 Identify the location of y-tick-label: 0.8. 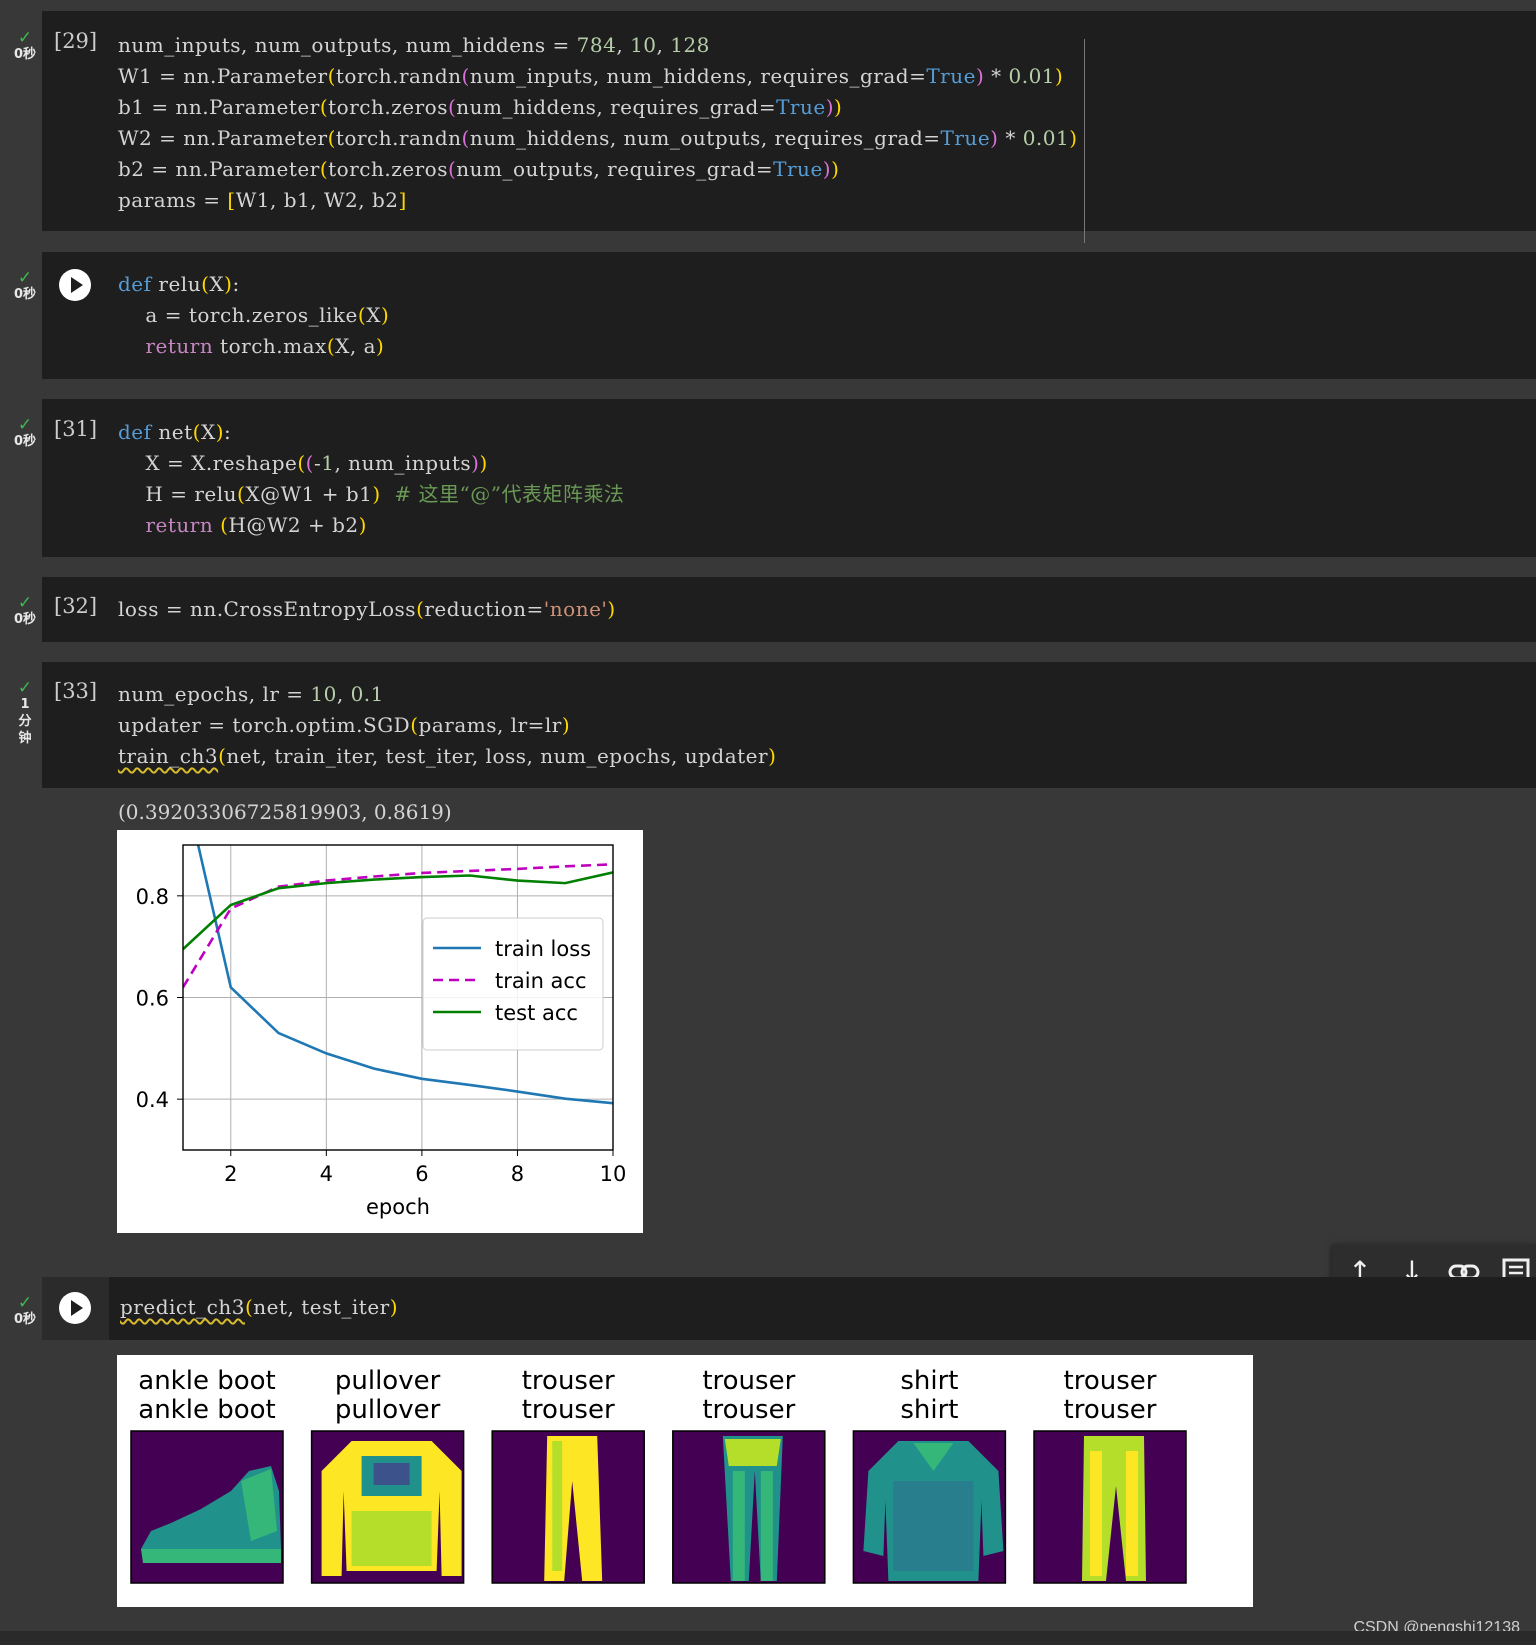
(152, 897).